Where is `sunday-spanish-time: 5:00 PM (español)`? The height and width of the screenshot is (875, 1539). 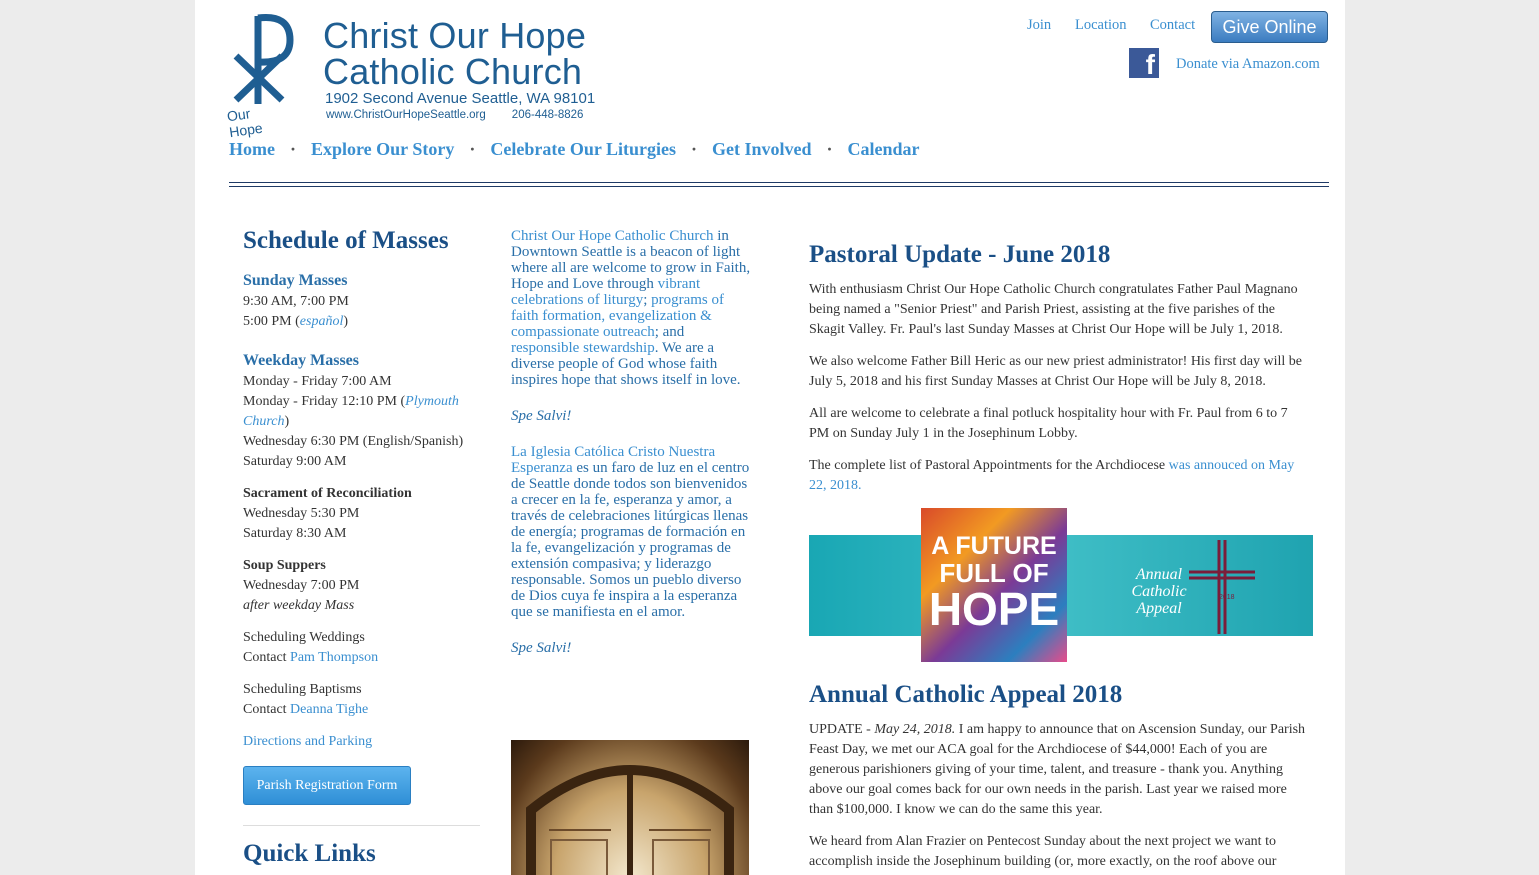 sunday-spanish-time: 5:00 PM (español) is located at coordinates (363, 322).